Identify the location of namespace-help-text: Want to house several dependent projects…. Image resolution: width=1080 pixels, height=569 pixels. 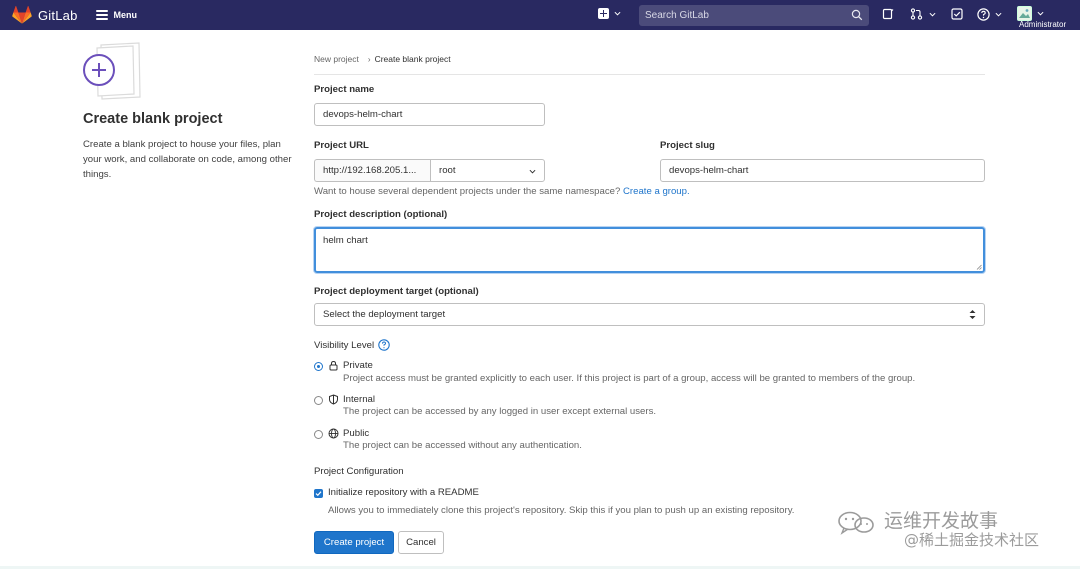
(502, 191).